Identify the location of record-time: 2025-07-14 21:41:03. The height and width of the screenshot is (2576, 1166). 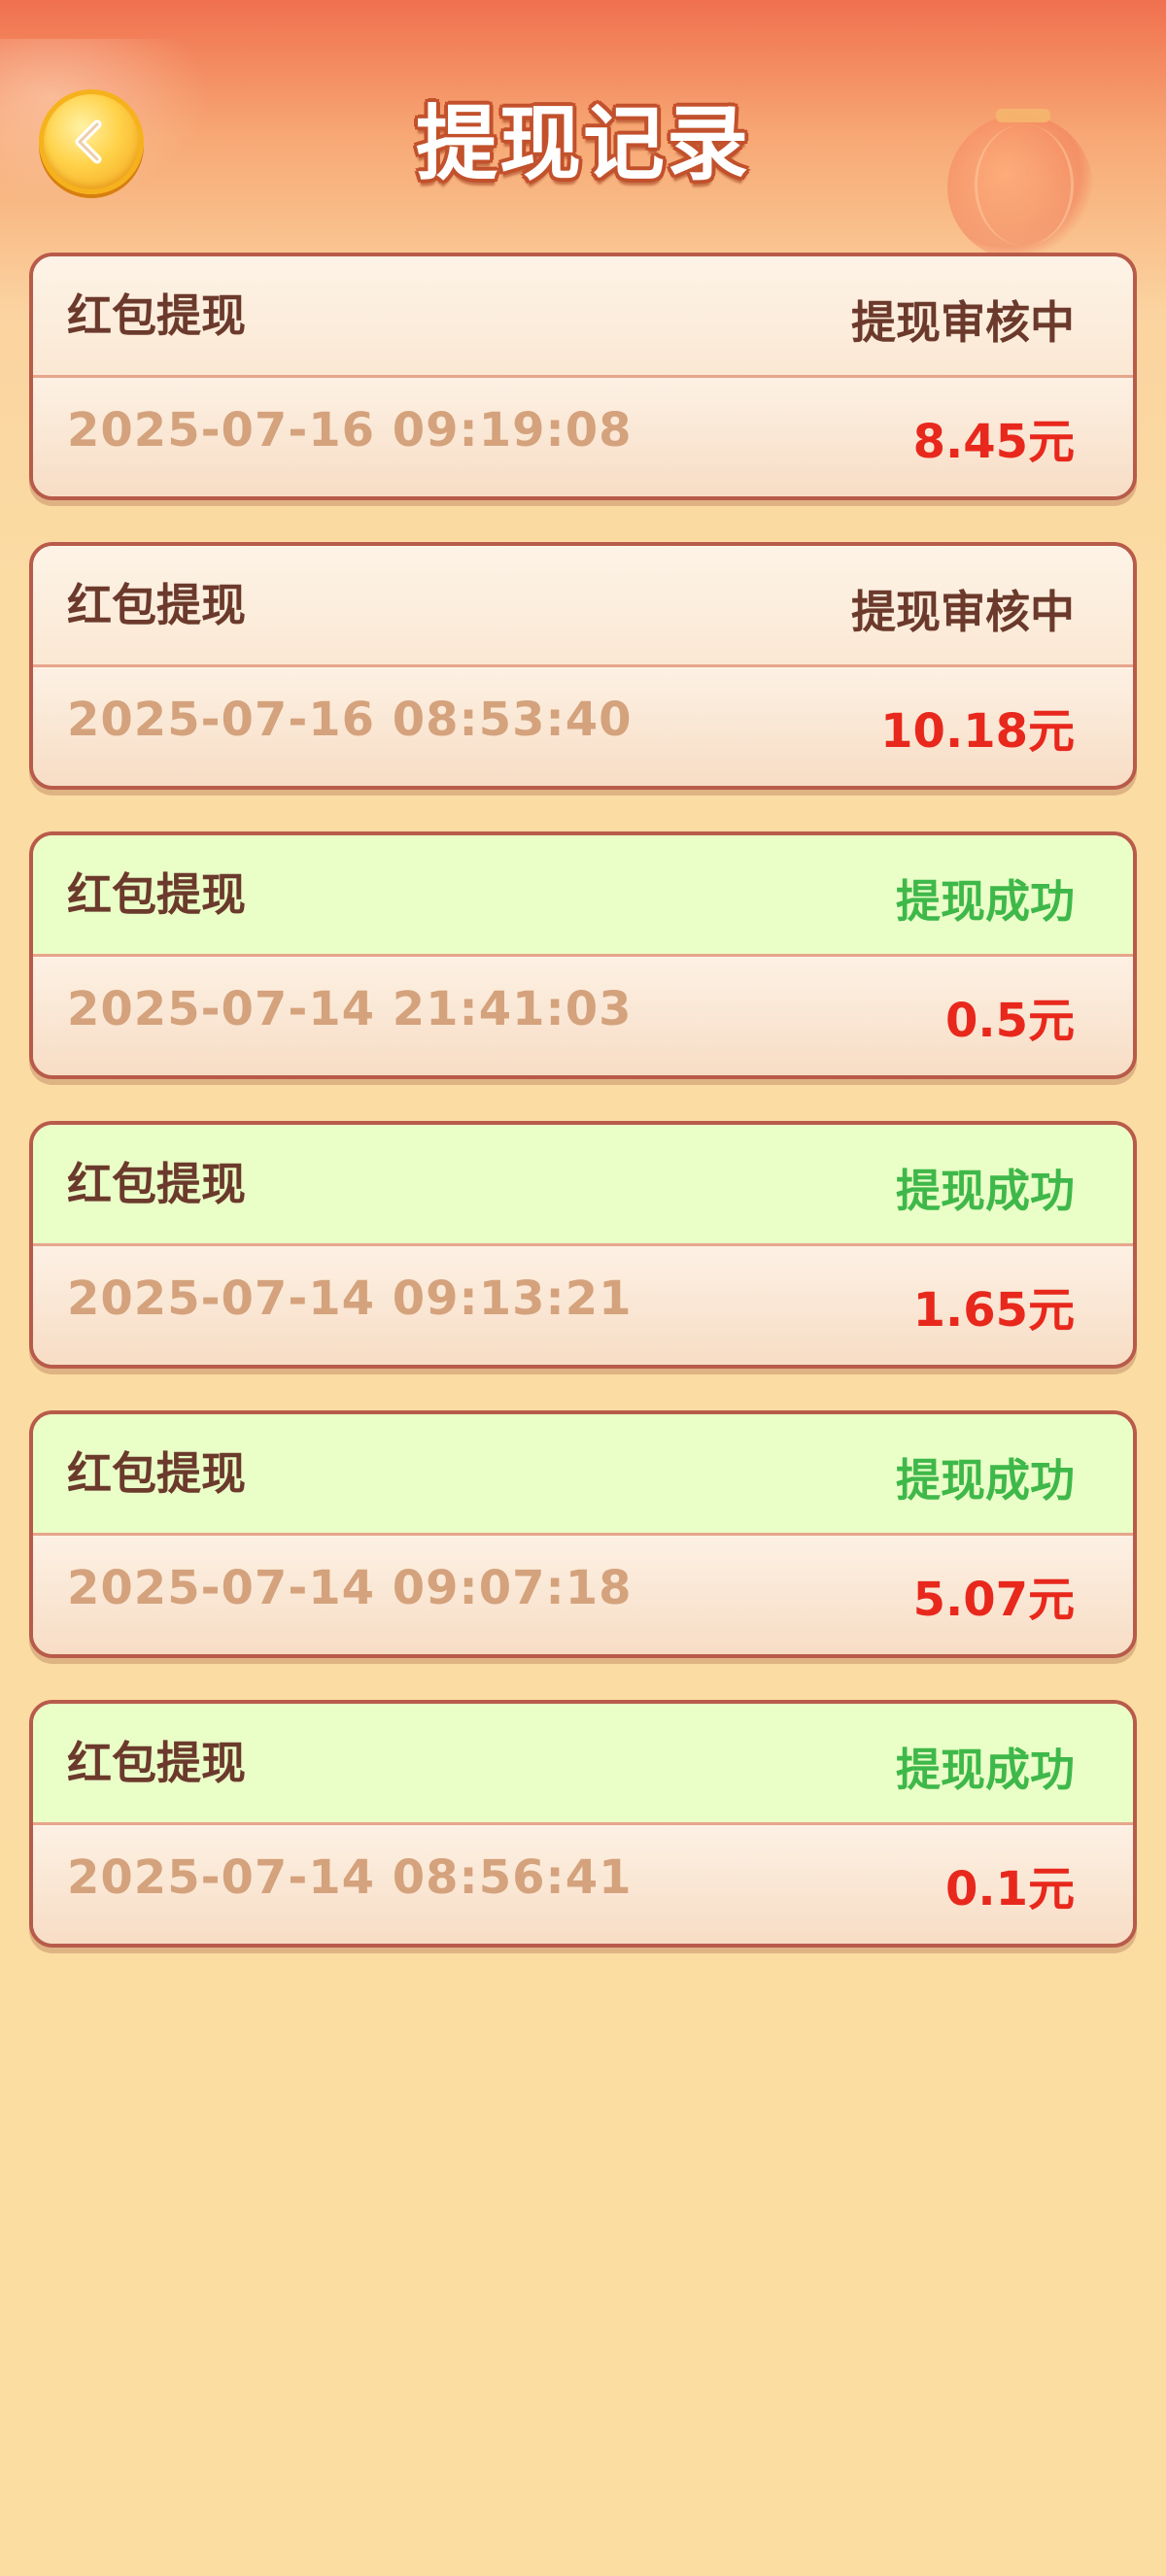
(350, 1009).